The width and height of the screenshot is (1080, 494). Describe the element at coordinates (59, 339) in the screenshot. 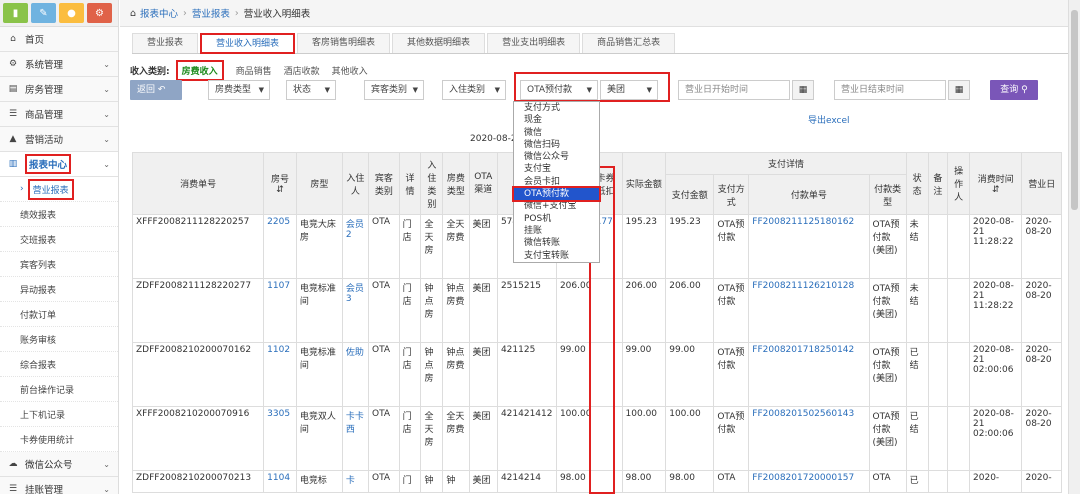

I see `sidebar-subitem: 账务审核` at that location.